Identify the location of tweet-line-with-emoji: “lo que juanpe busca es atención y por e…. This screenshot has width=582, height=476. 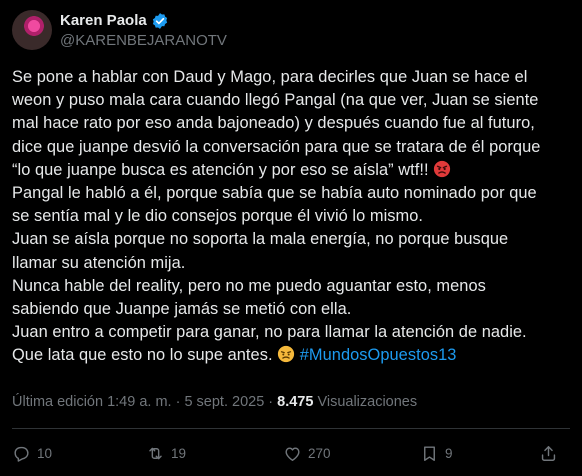
(292, 170).